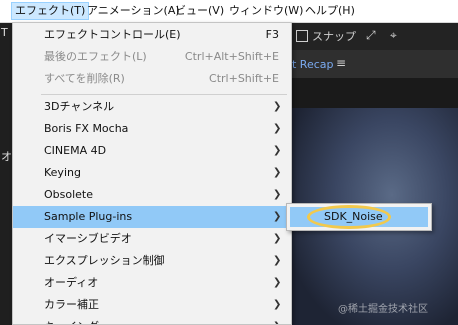  Describe the element at coordinates (62, 172) in the screenshot. I see `menu-item-label: Keying` at that location.